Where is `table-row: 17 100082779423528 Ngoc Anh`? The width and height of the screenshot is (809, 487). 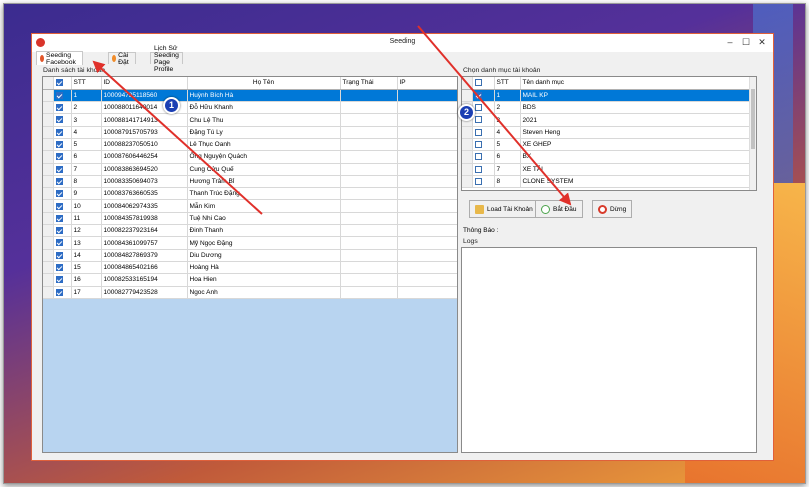 table-row: 17 100082779423528 Ngoc Anh is located at coordinates (250, 292).